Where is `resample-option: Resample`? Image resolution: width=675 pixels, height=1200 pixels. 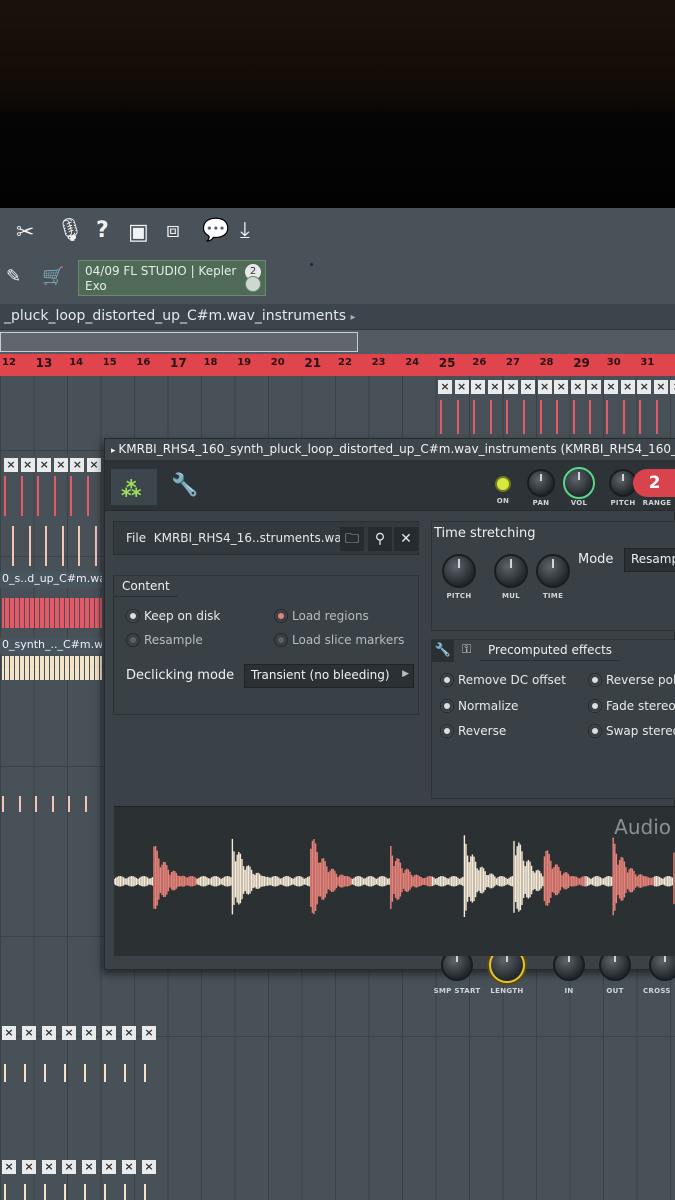
resample-option: Resample is located at coordinates (163, 640).